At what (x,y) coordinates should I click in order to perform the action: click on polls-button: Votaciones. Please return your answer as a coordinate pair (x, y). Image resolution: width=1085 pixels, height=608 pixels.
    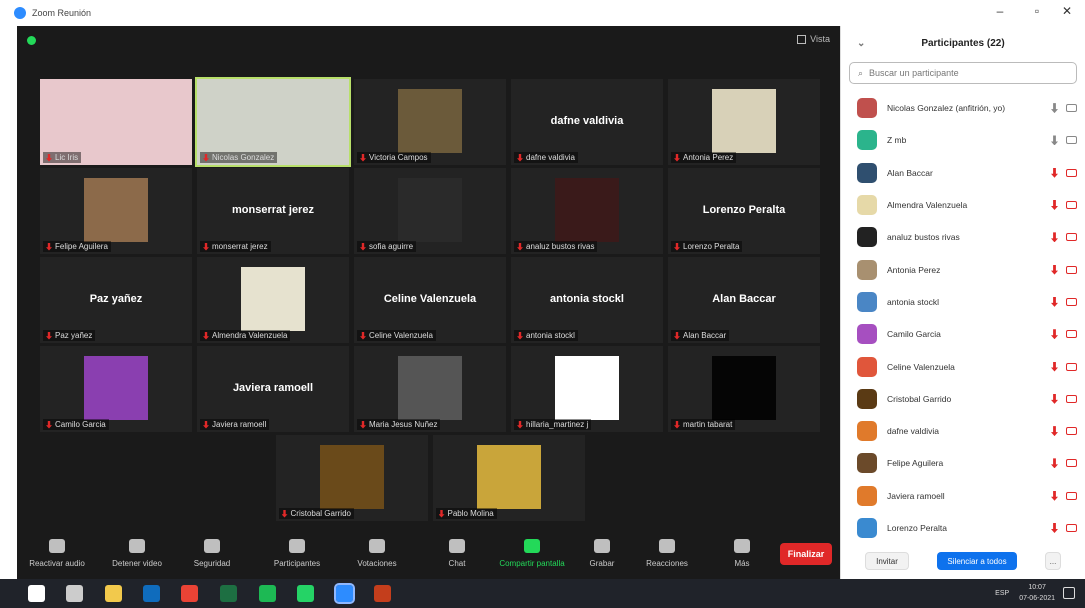
    Looking at the image, I should click on (377, 553).